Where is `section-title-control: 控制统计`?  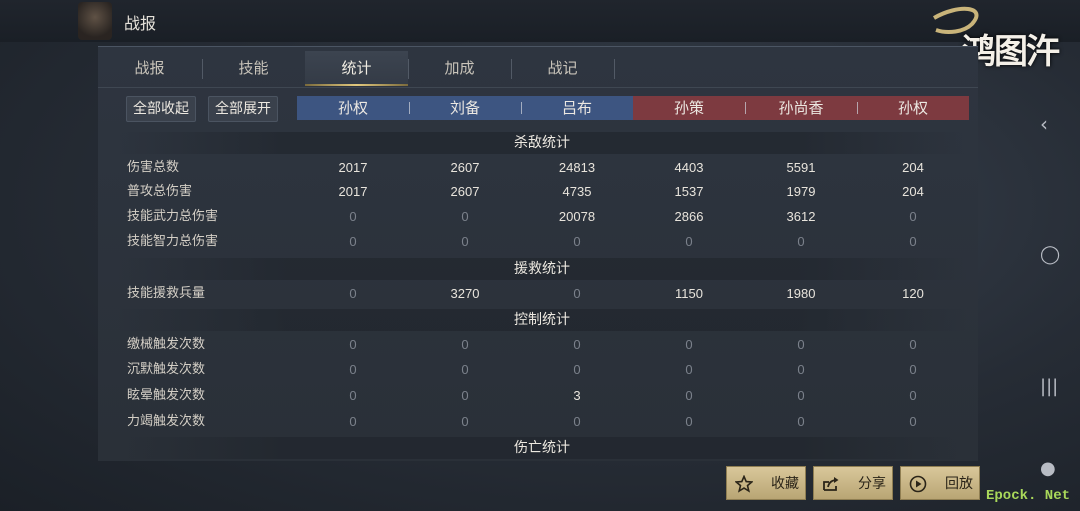 section-title-control: 控制统计 is located at coordinates (542, 320).